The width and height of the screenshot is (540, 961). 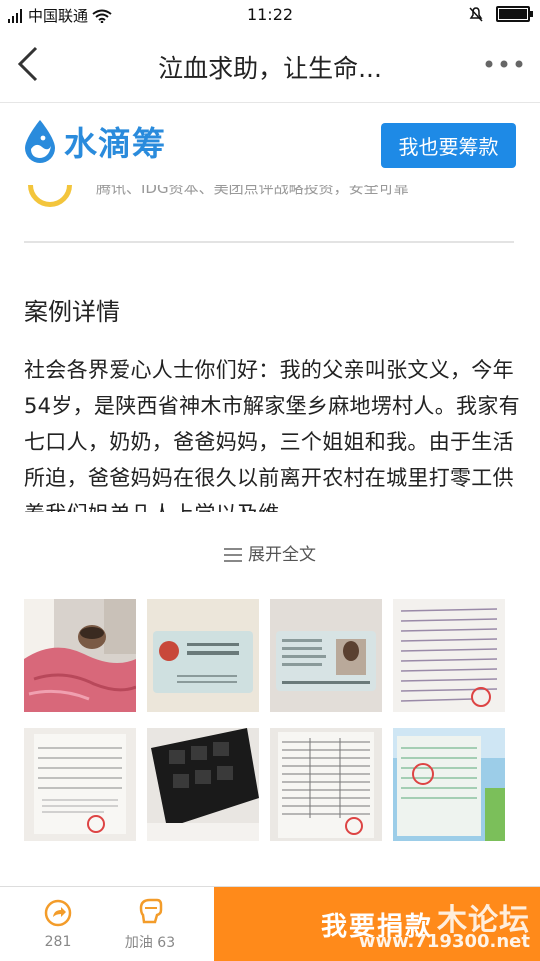 What do you see at coordinates (504, 64) in the screenshot?
I see `more-dots-icon` at bounding box center [504, 64].